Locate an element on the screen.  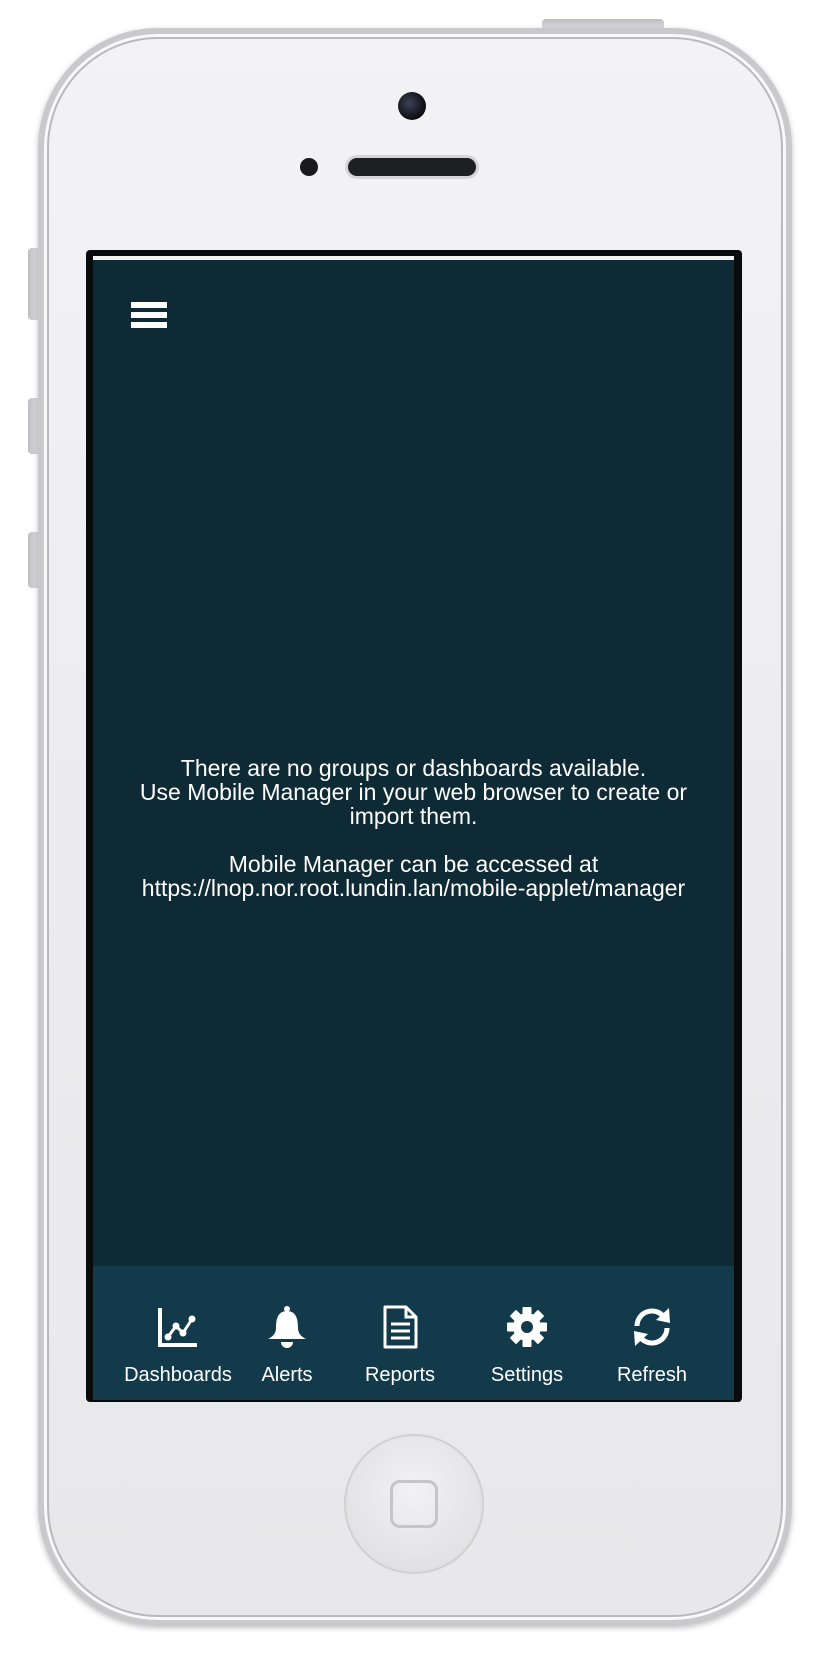
refresh-icon is located at coordinates (652, 1327).